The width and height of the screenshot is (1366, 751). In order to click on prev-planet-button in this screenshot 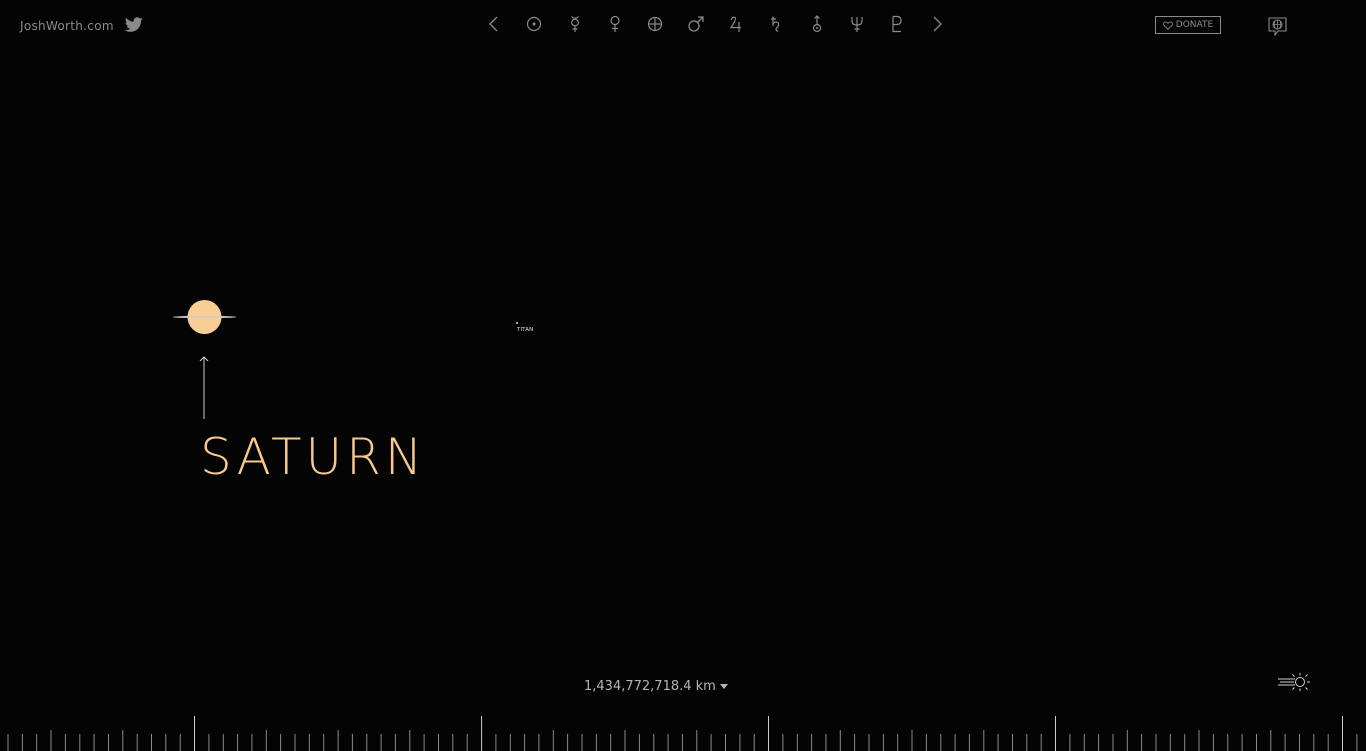, I will do `click(494, 24)`.